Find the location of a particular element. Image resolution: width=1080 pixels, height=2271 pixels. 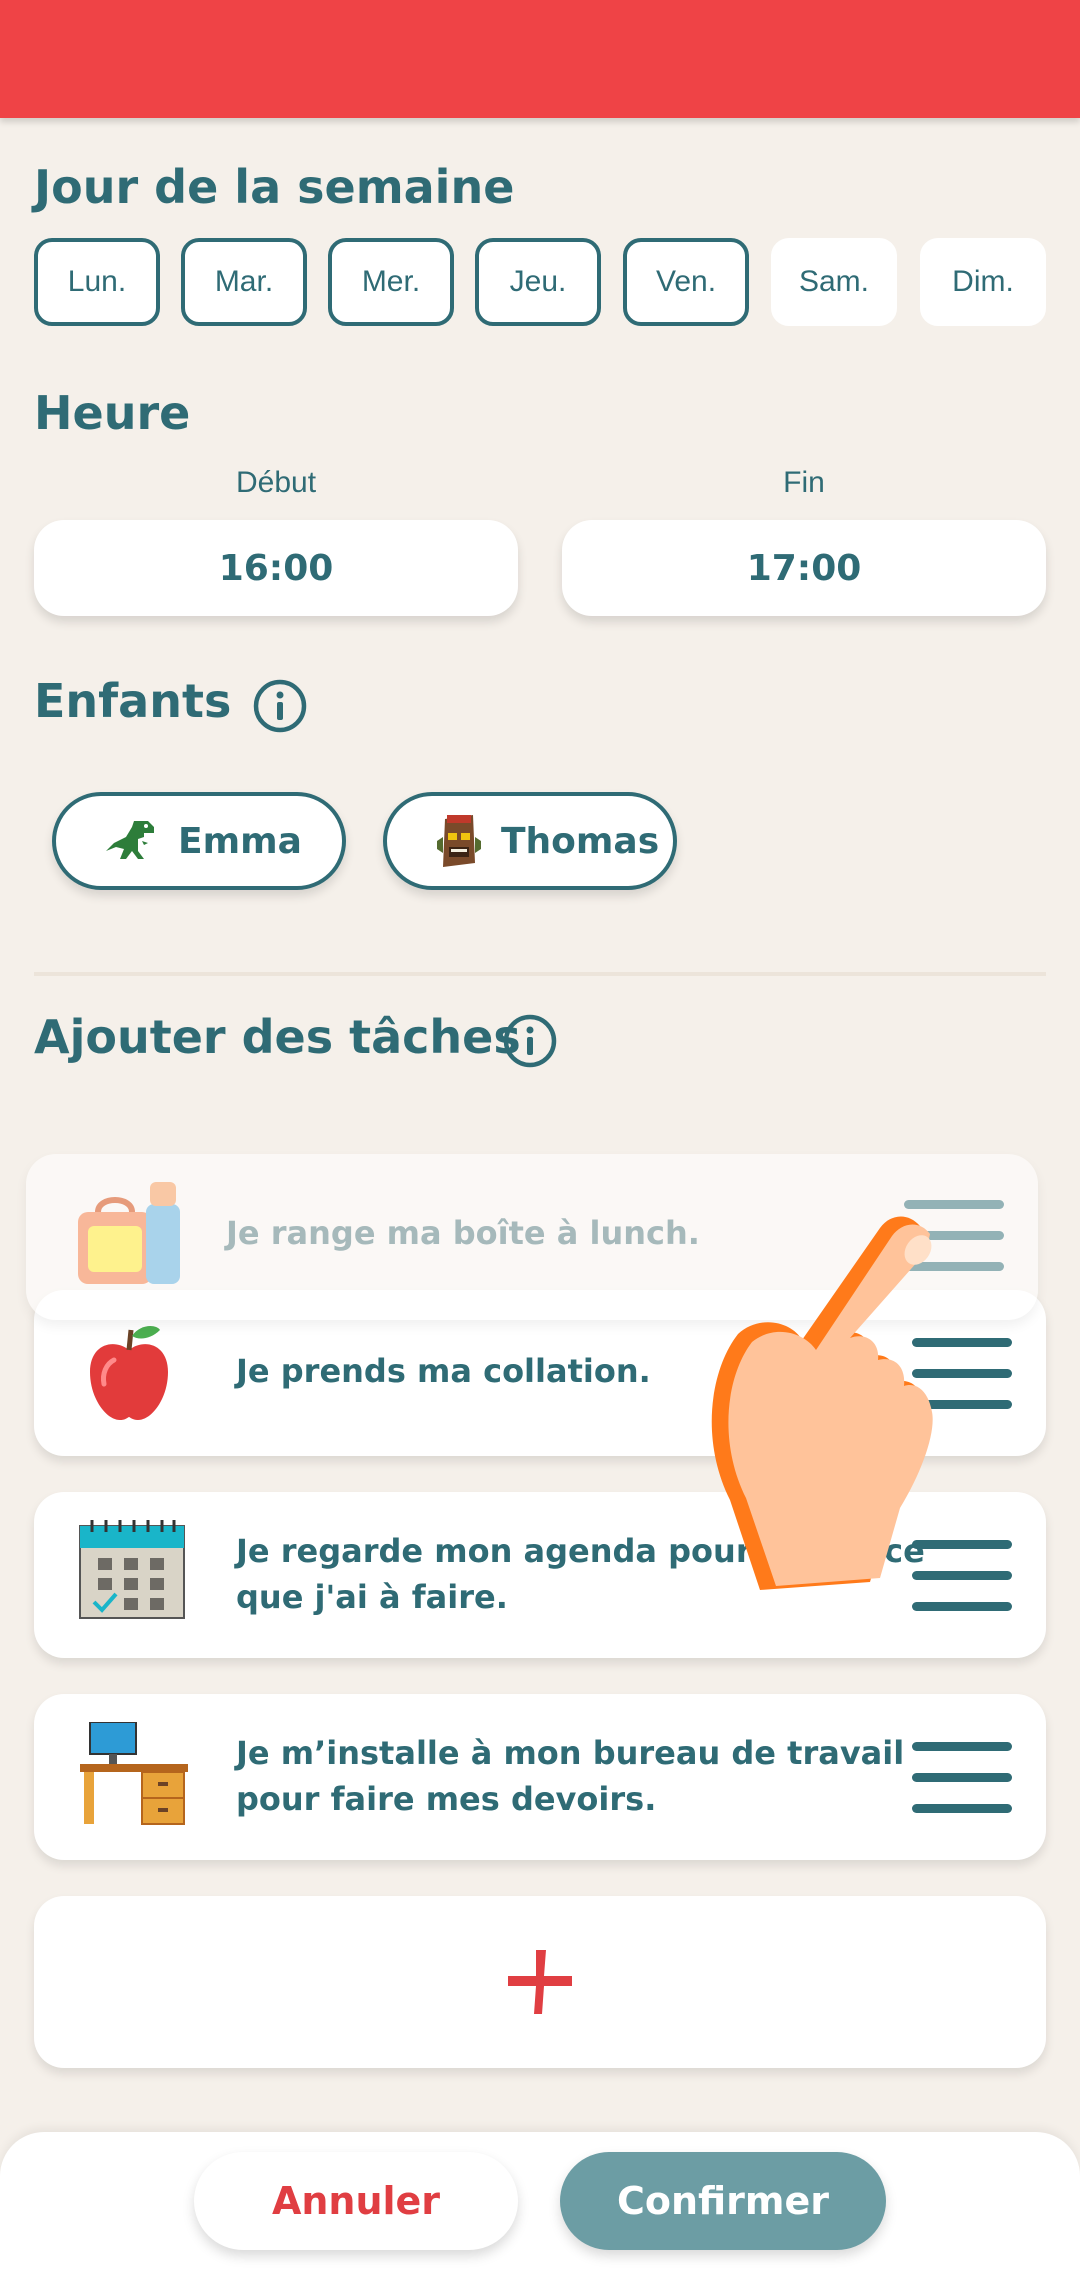

end-time-field: 17:00 is located at coordinates (804, 568).